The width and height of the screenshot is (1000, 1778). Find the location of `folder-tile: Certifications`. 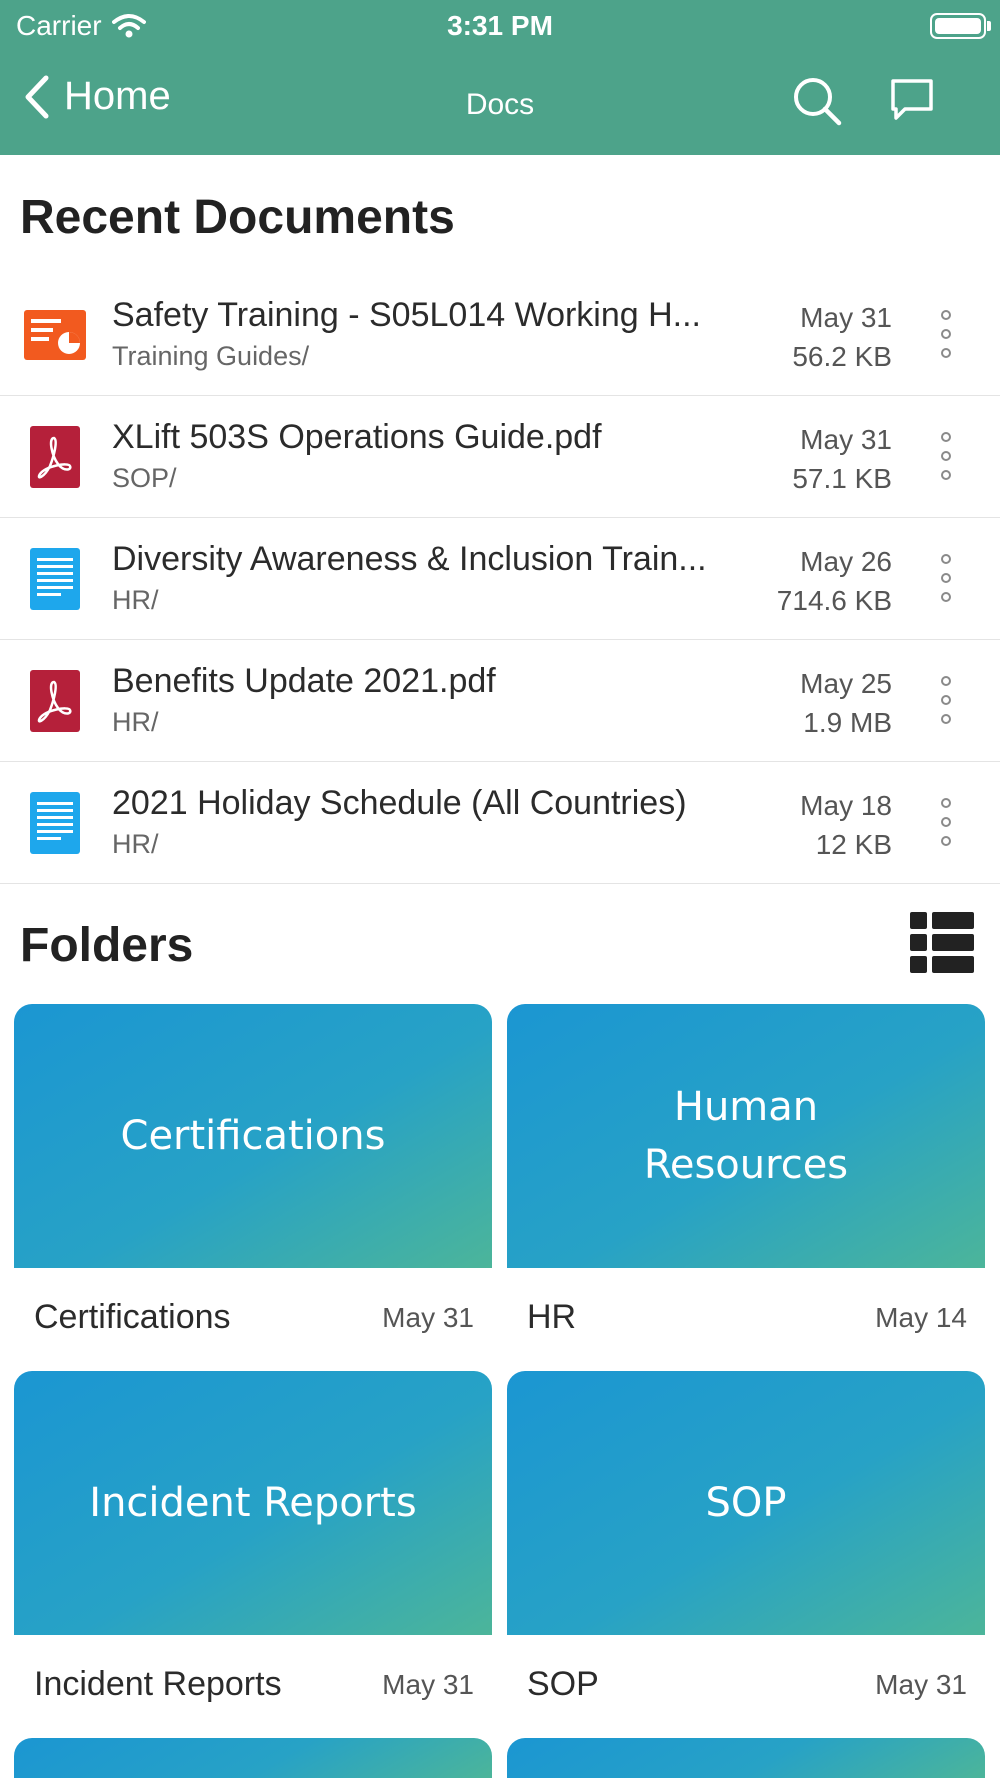

folder-tile: Certifications is located at coordinates (253, 1136).